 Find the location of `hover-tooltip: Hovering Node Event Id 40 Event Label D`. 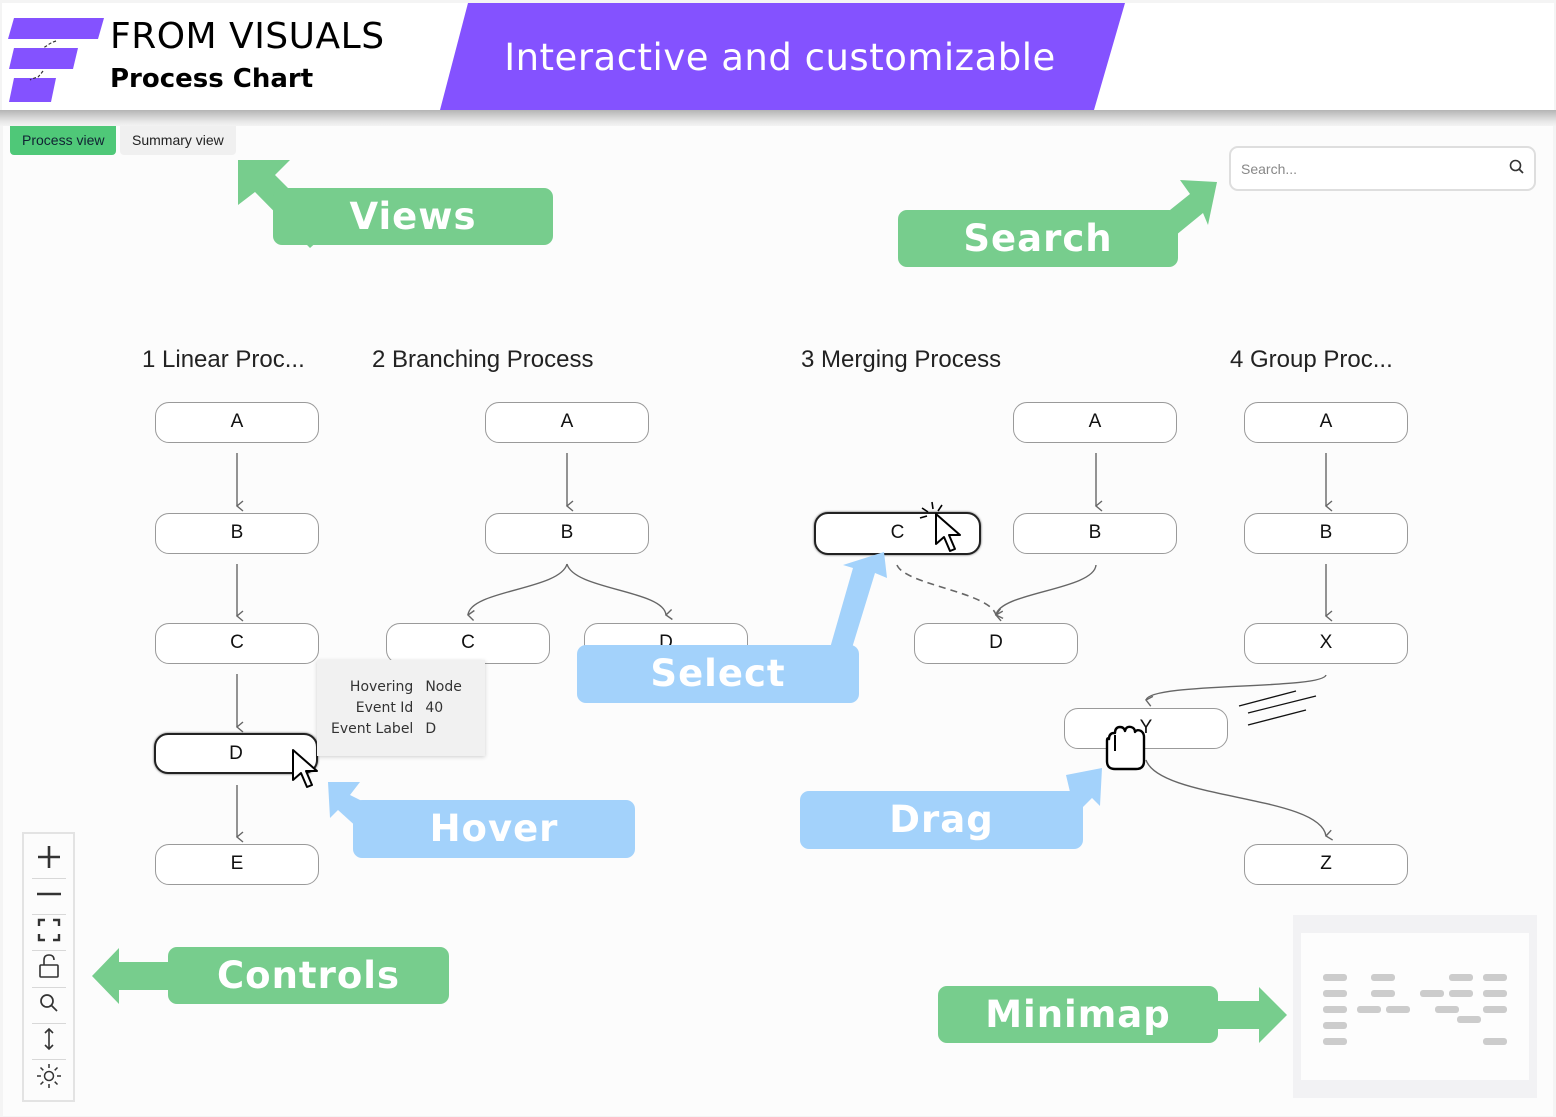

hover-tooltip: Hovering Node Event Id 40 Event Label D is located at coordinates (401, 708).